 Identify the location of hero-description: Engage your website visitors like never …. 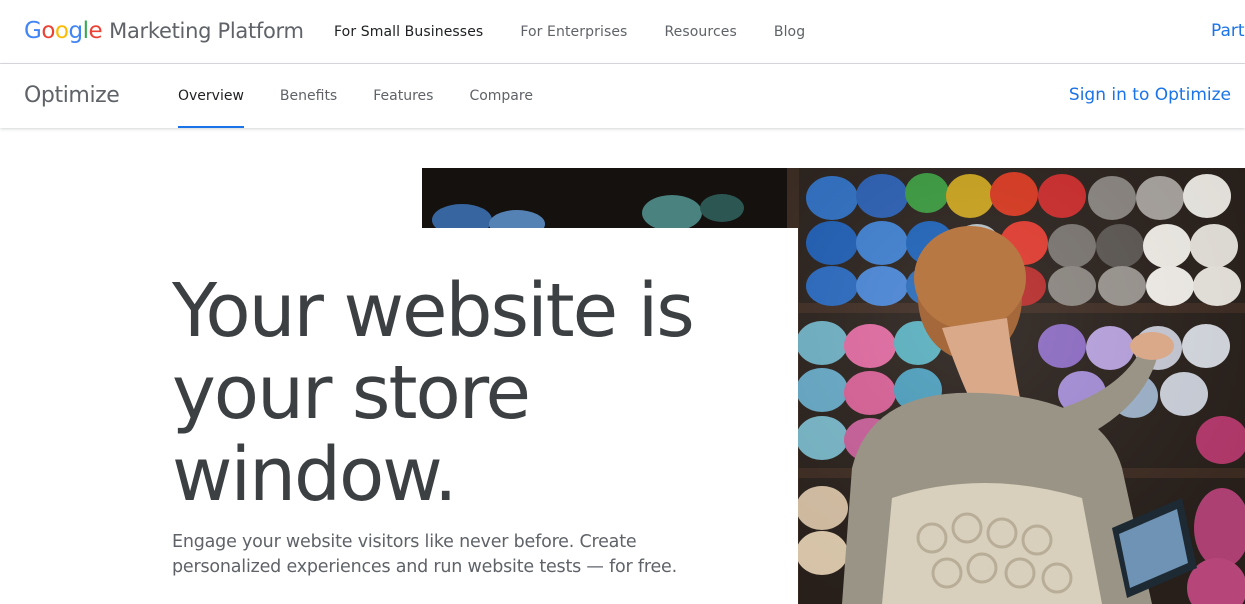
(424, 554).